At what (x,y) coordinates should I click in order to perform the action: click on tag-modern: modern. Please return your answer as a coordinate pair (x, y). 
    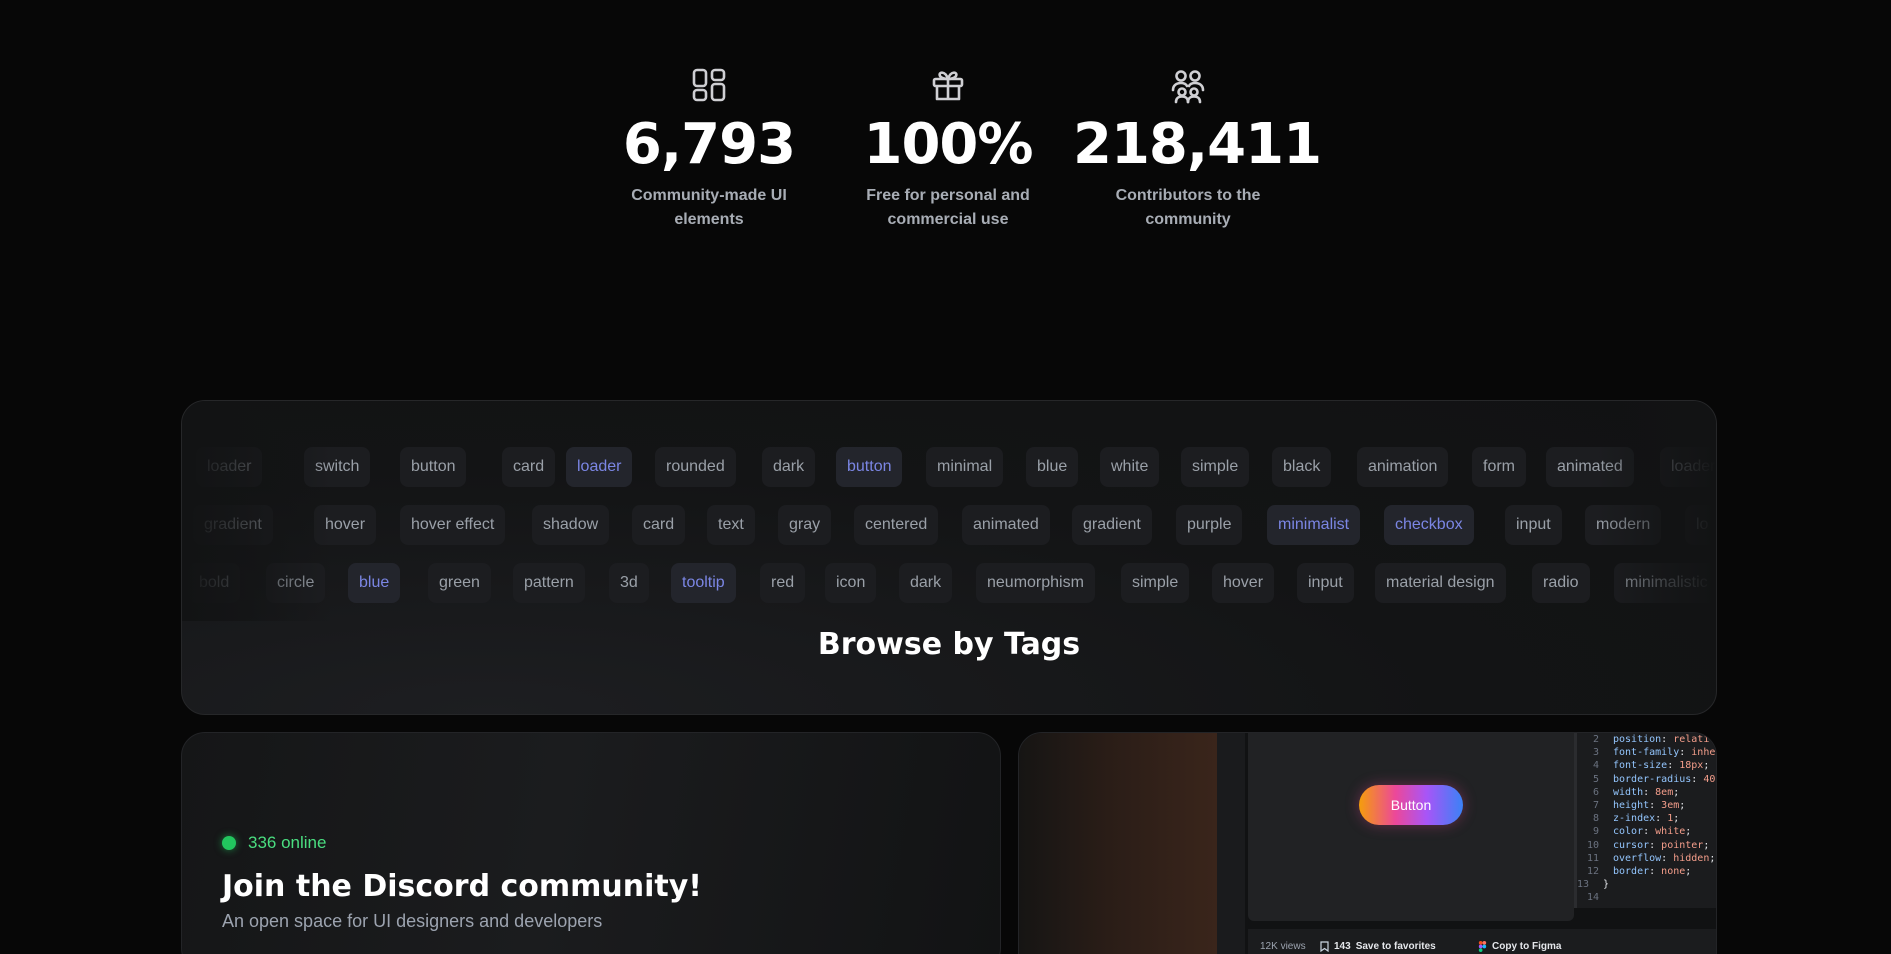
    Looking at the image, I should click on (1623, 525).